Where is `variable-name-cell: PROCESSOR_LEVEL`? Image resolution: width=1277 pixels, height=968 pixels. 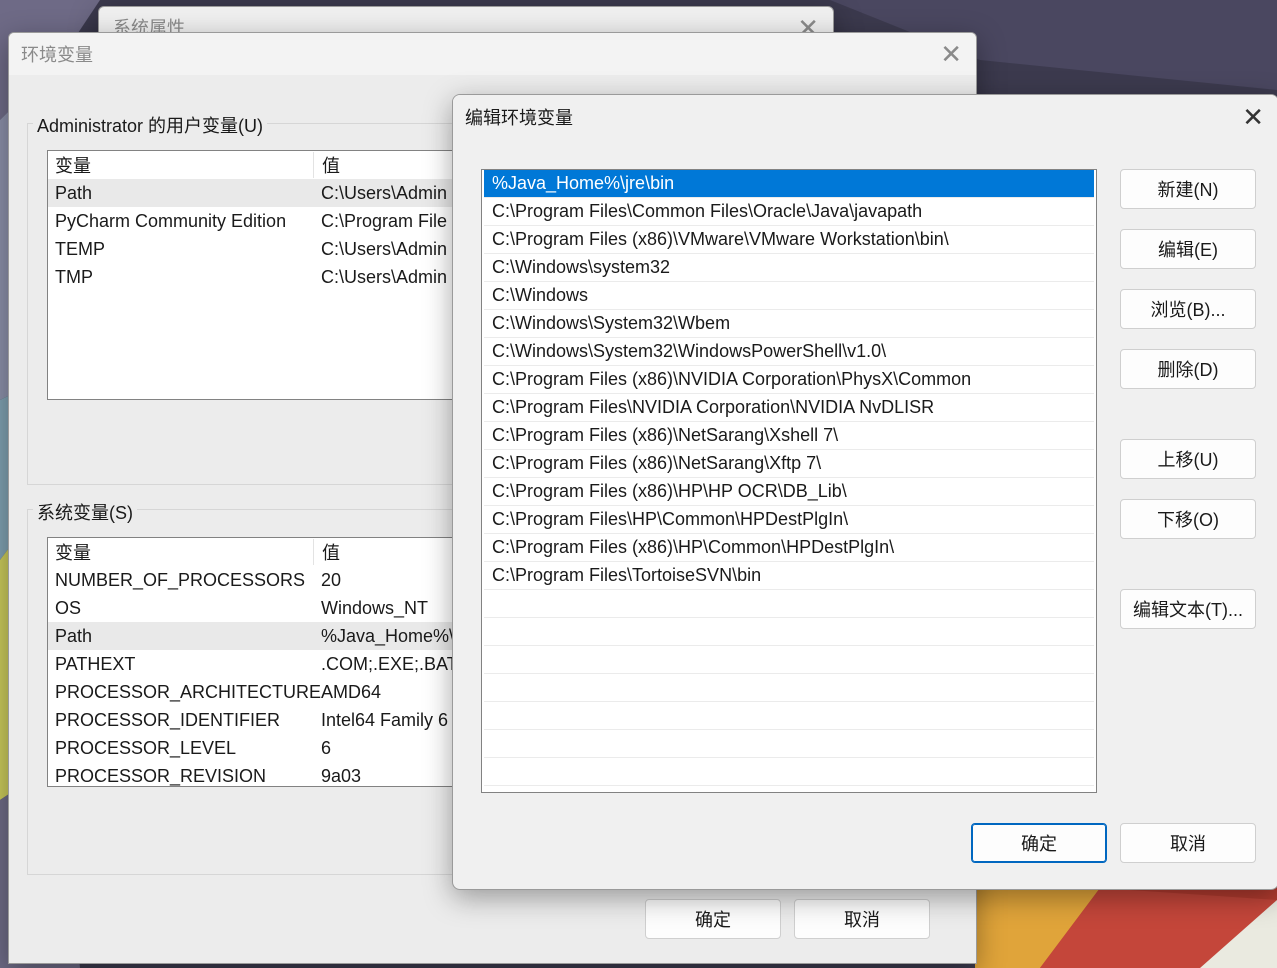
variable-name-cell: PROCESSOR_LEVEL is located at coordinates (146, 747).